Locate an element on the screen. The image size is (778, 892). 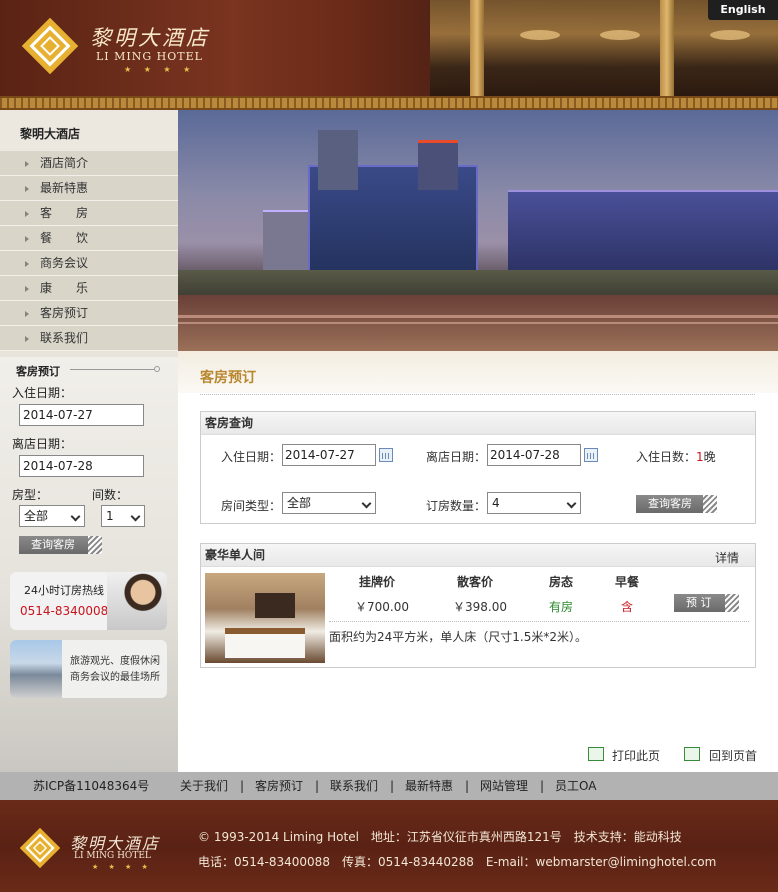
footer-logo-stars: ★ ★ ★ ★ is located at coordinates (122, 867).